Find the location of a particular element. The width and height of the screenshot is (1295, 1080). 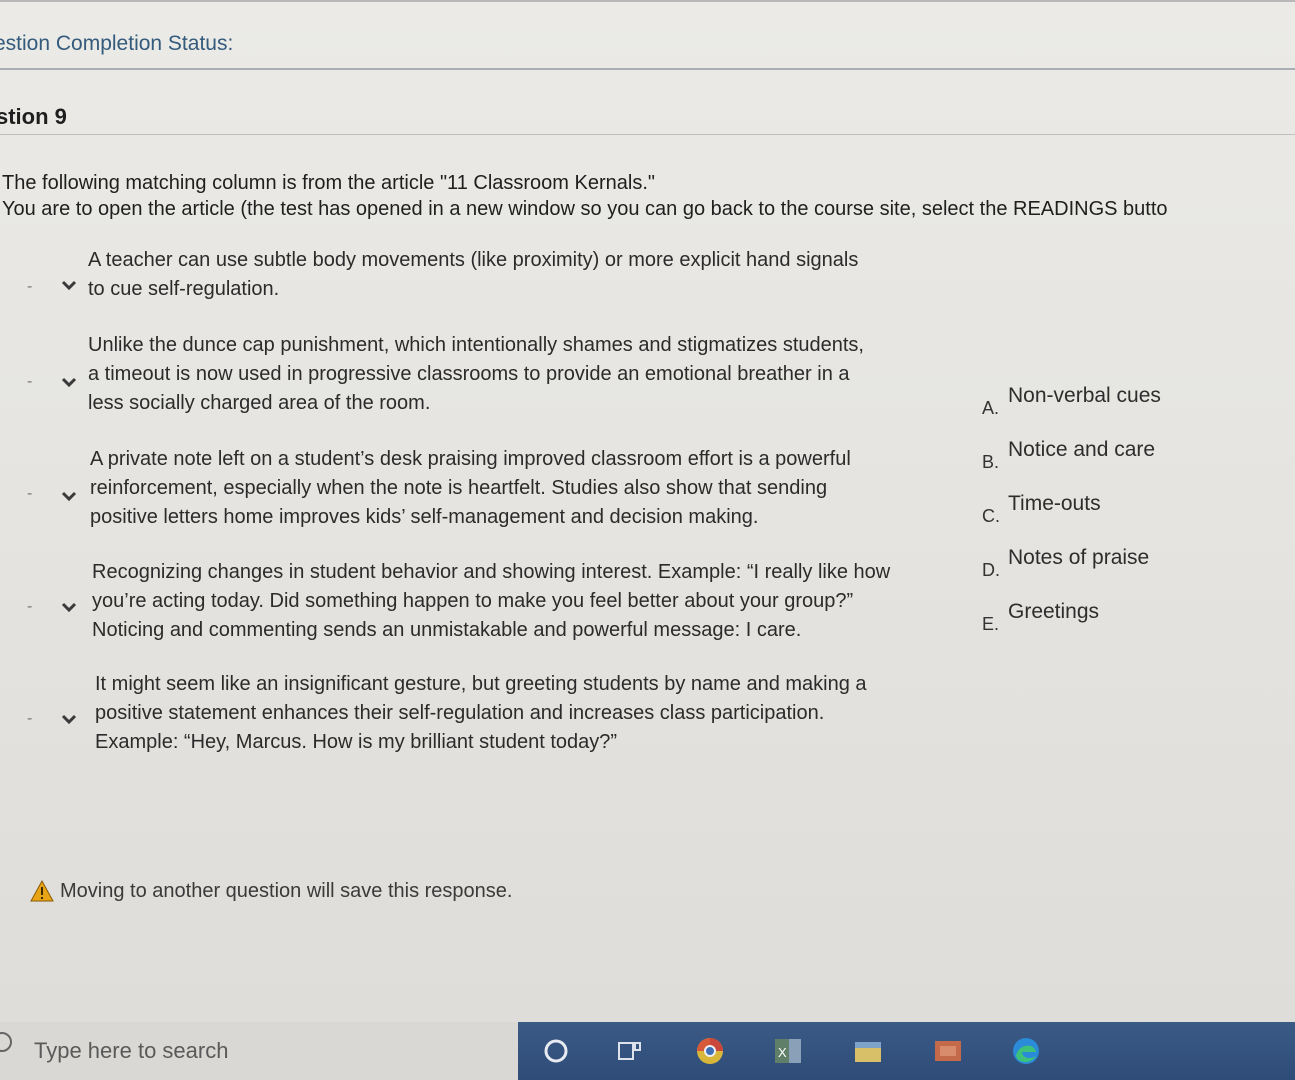

task-view-icon is located at coordinates (630, 1051).